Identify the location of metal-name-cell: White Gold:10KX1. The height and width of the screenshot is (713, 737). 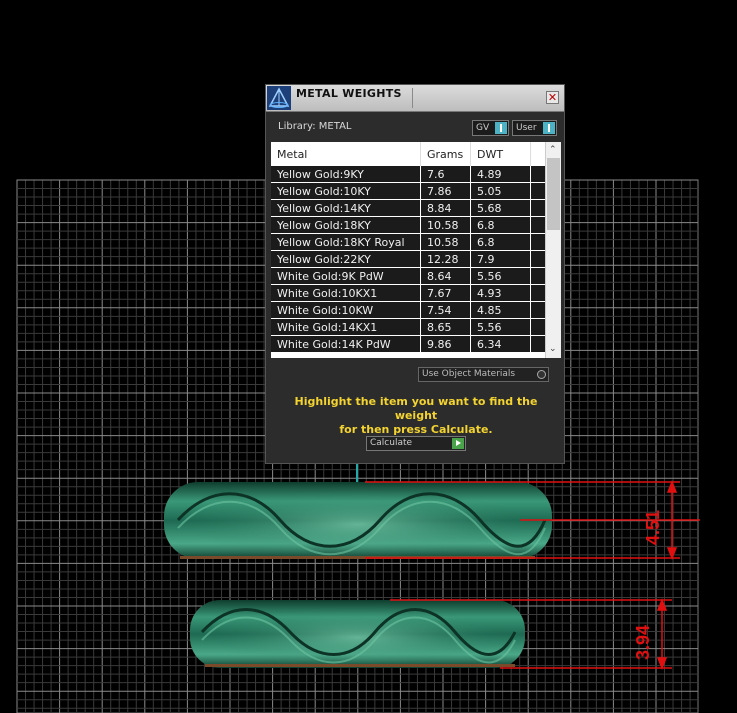
(327, 293).